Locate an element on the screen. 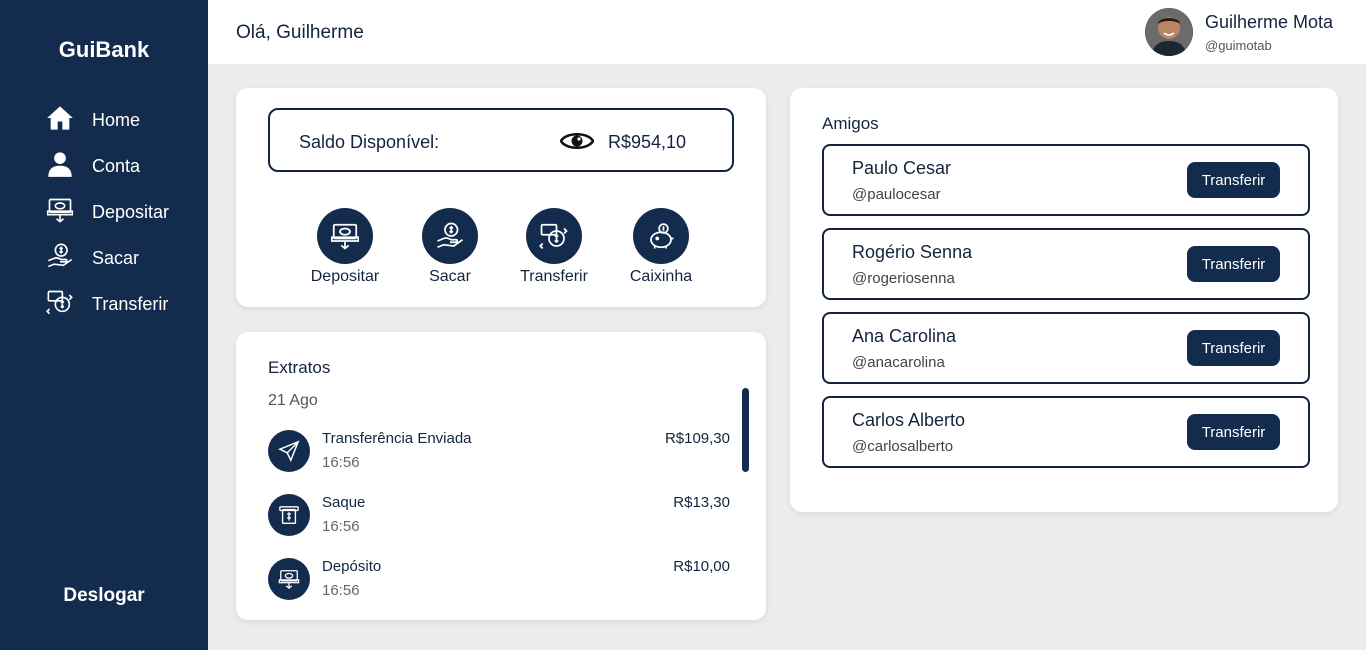 This screenshot has height=650, width=1366. action-label: Sacar is located at coordinates (450, 276).